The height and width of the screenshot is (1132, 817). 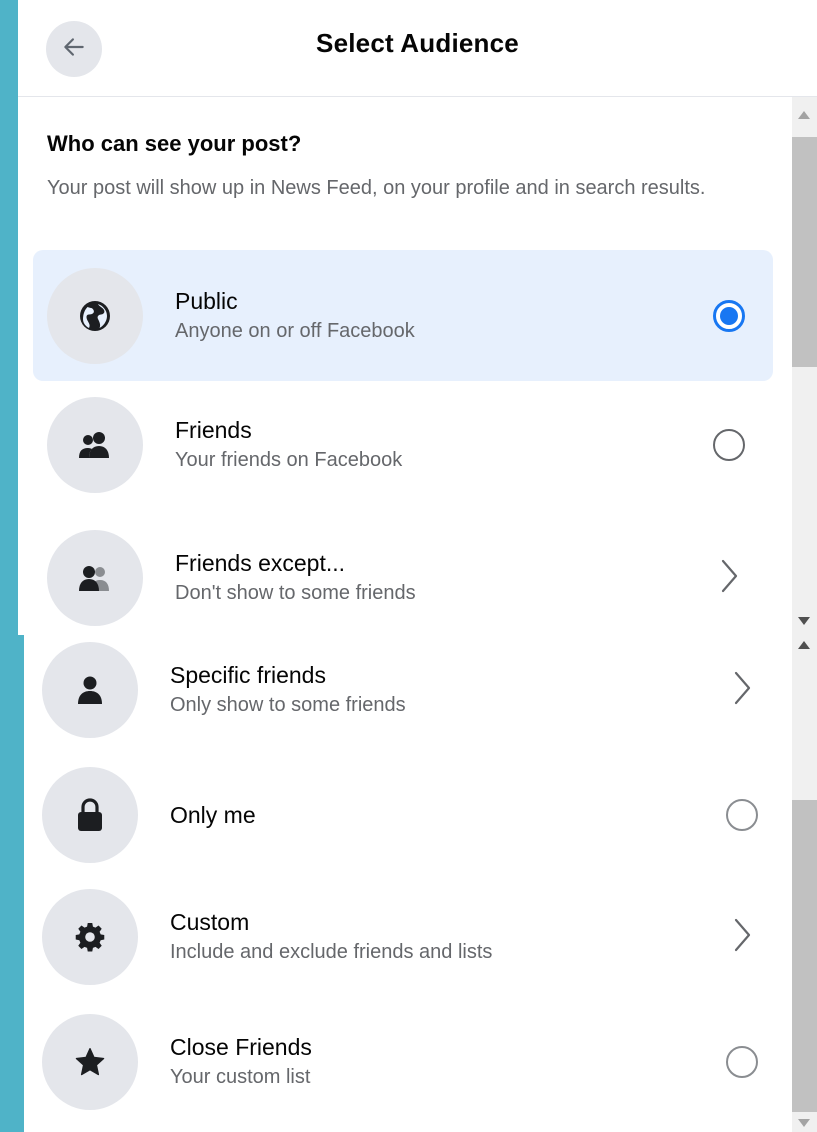 What do you see at coordinates (248, 675) in the screenshot?
I see `option-title: Specific friends` at bounding box center [248, 675].